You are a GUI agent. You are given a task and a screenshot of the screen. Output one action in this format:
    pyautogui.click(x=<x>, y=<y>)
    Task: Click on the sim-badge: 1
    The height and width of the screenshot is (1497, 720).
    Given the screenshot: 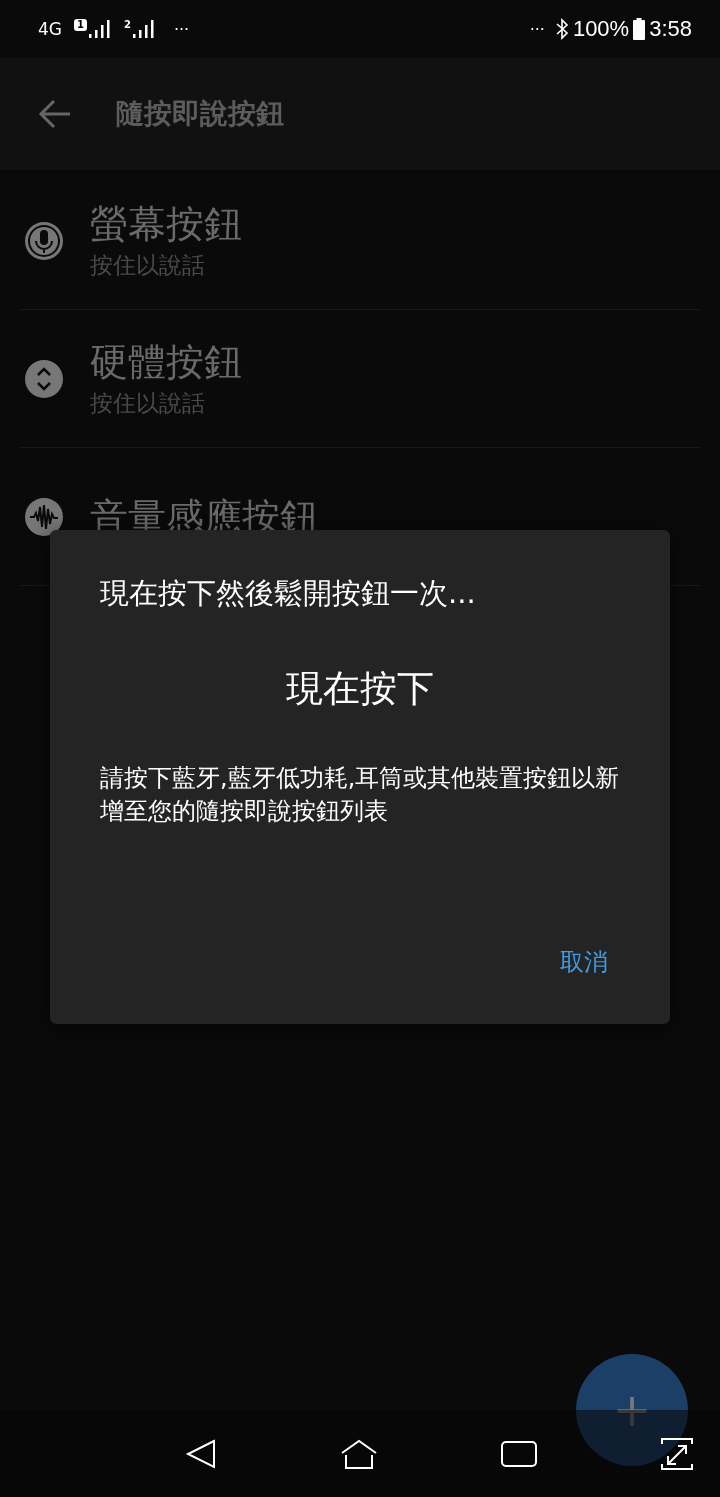 What is the action you would take?
    pyautogui.click(x=80, y=25)
    